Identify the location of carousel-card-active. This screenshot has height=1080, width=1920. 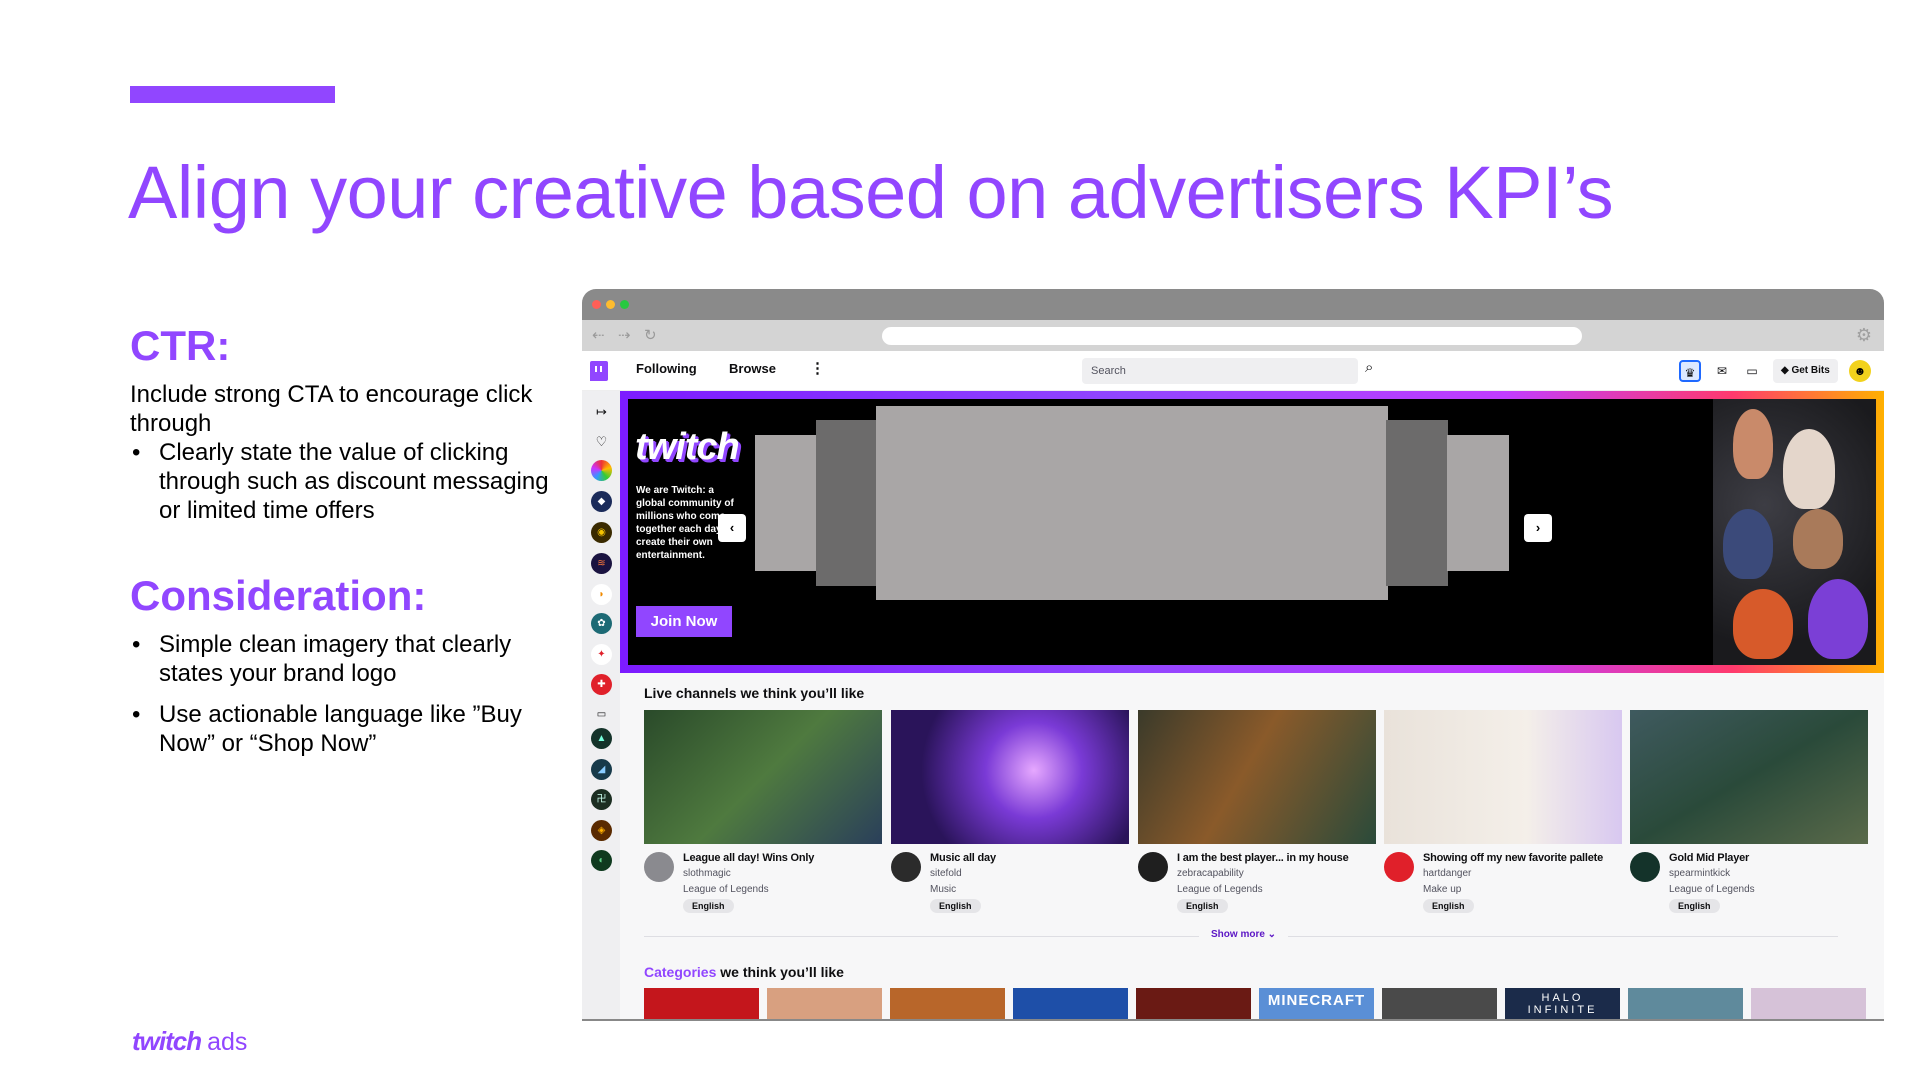
(1132, 503).